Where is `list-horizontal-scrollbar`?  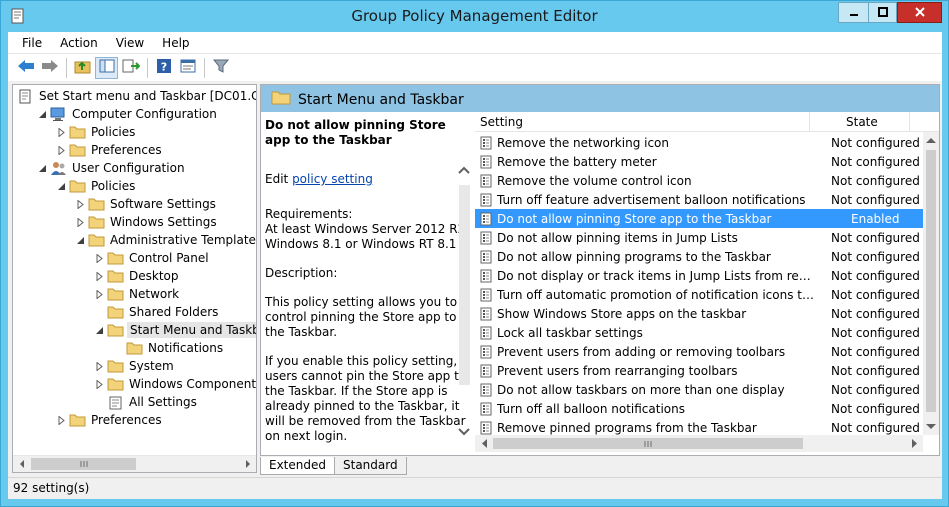
list-horizontal-scrollbar is located at coordinates (699, 443).